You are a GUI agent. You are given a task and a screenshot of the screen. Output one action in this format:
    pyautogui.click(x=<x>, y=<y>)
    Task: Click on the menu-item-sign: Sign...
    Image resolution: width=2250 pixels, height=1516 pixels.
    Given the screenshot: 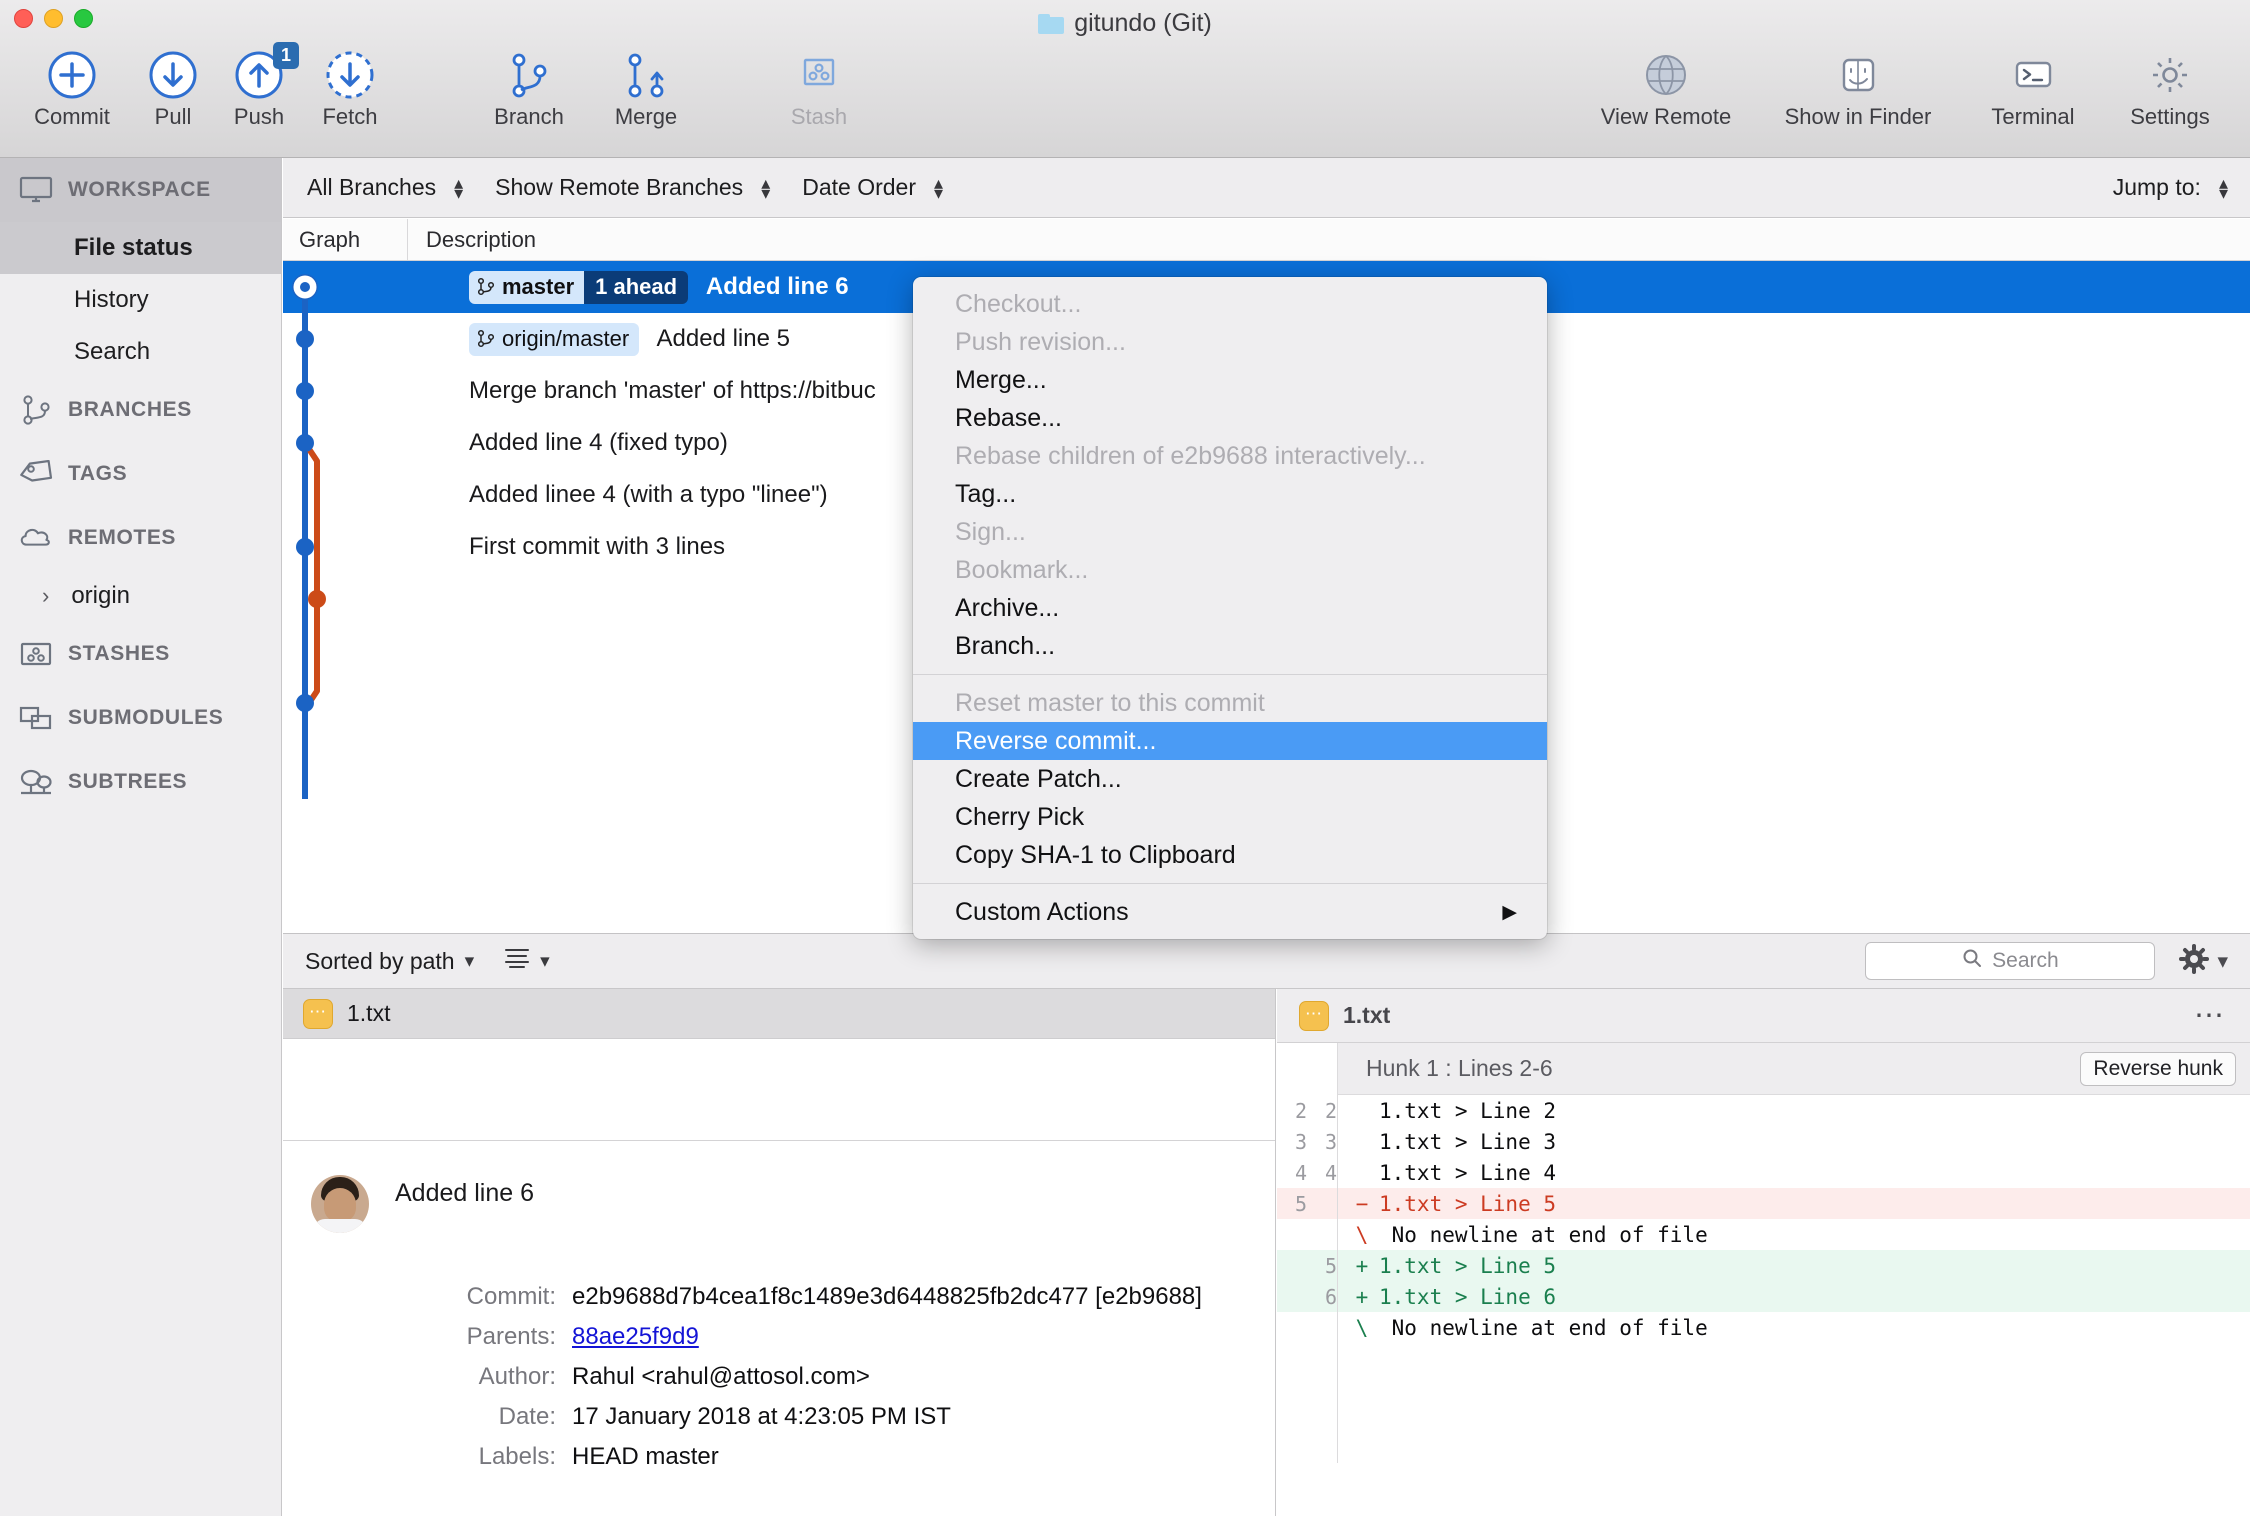 What is the action you would take?
    pyautogui.click(x=1230, y=532)
    